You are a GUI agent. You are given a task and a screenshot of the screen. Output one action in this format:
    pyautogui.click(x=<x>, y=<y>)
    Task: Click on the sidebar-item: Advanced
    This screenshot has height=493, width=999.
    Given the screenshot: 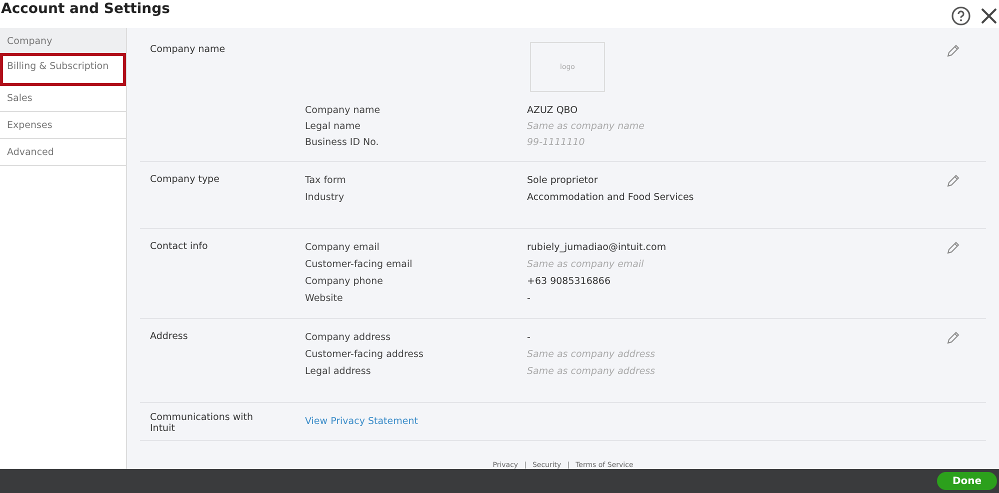 What is the action you would take?
    pyautogui.click(x=63, y=152)
    